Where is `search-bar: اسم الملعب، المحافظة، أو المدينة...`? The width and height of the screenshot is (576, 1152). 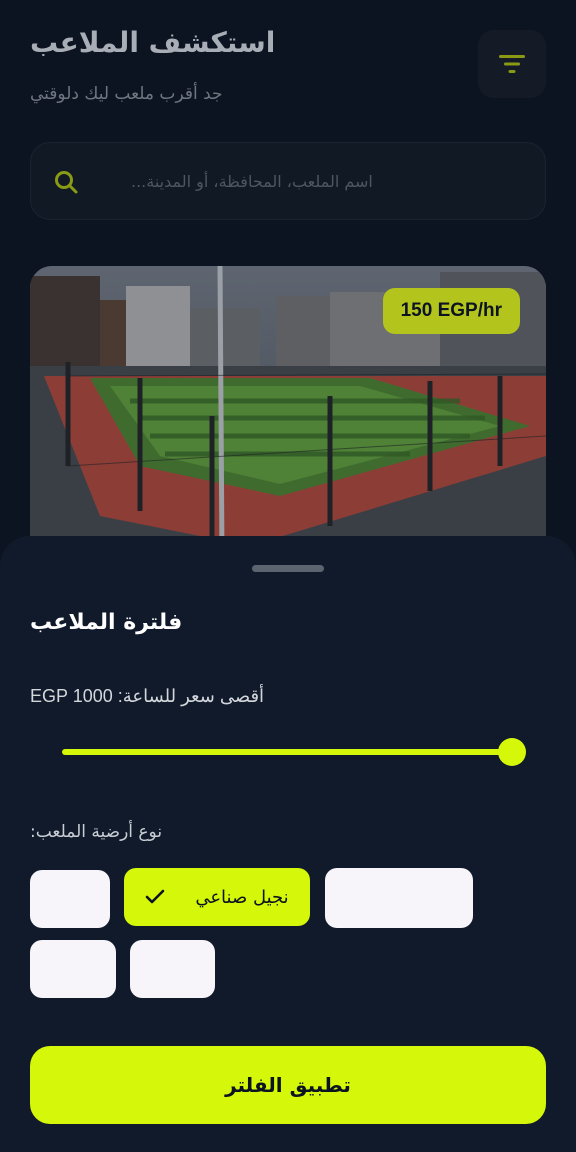
search-bar: اسم الملعب، المحافظة، أو المدينة... is located at coordinates (288, 181).